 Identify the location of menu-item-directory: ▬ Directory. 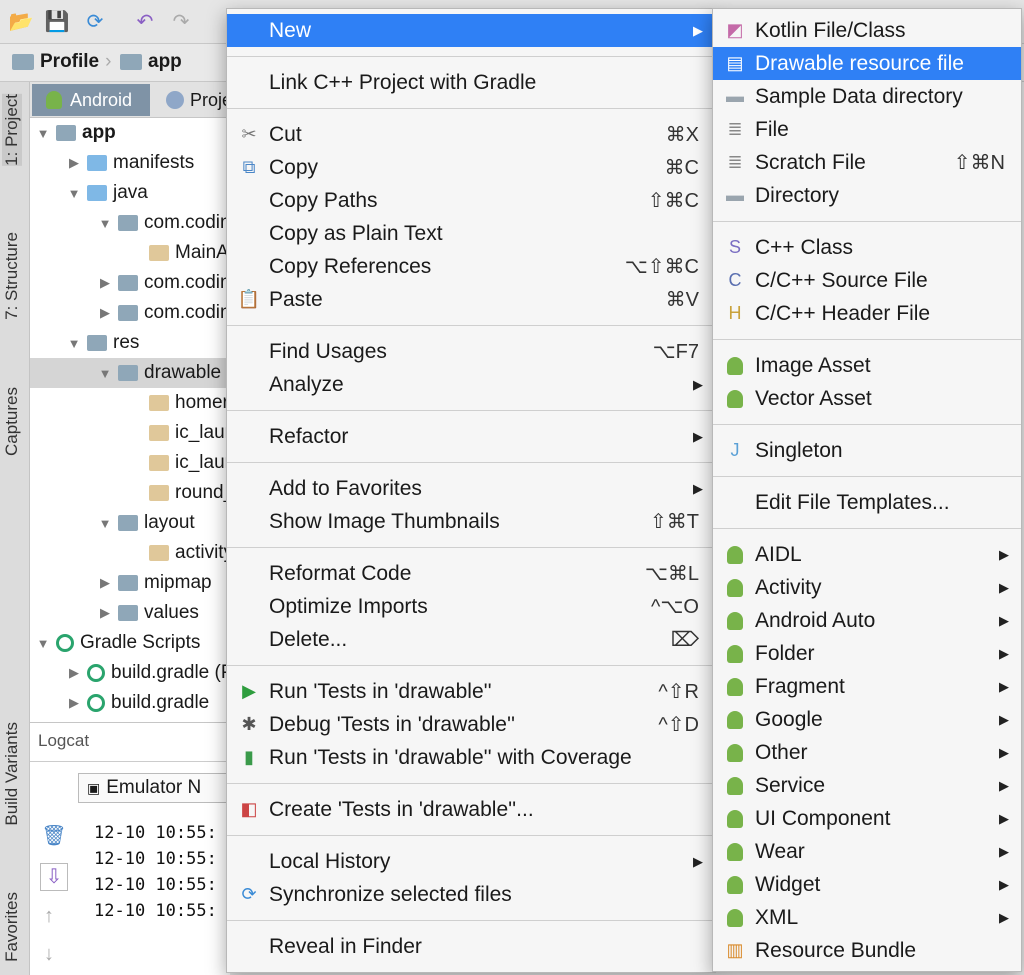
(867, 195).